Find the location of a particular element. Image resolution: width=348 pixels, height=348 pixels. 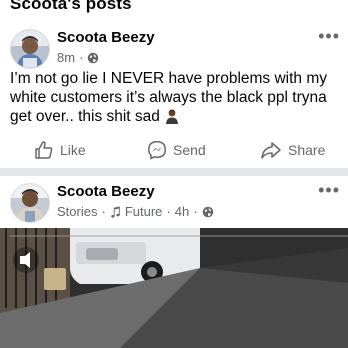

section-title: Scoota's posts is located at coordinates (71, 6).